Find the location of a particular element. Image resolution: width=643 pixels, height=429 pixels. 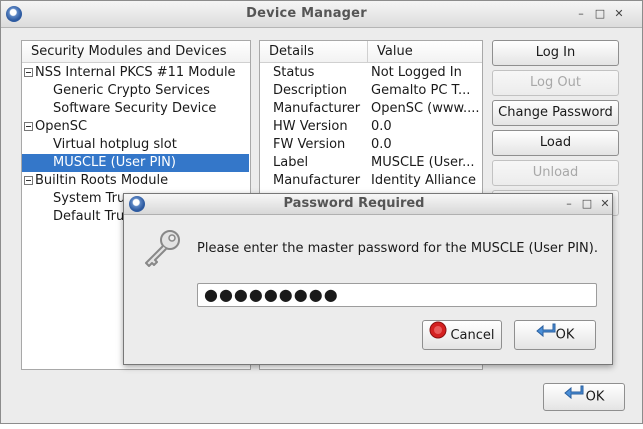

maximize-button: □ is located at coordinates (600, 14).